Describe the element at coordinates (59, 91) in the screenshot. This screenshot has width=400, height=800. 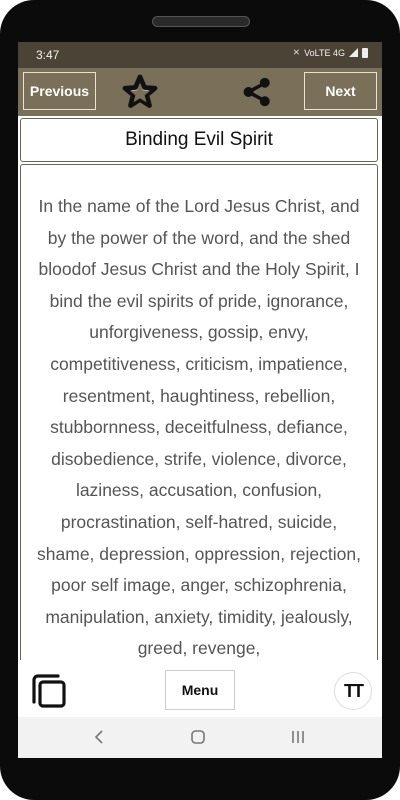
I see `previous-button: Previous` at that location.